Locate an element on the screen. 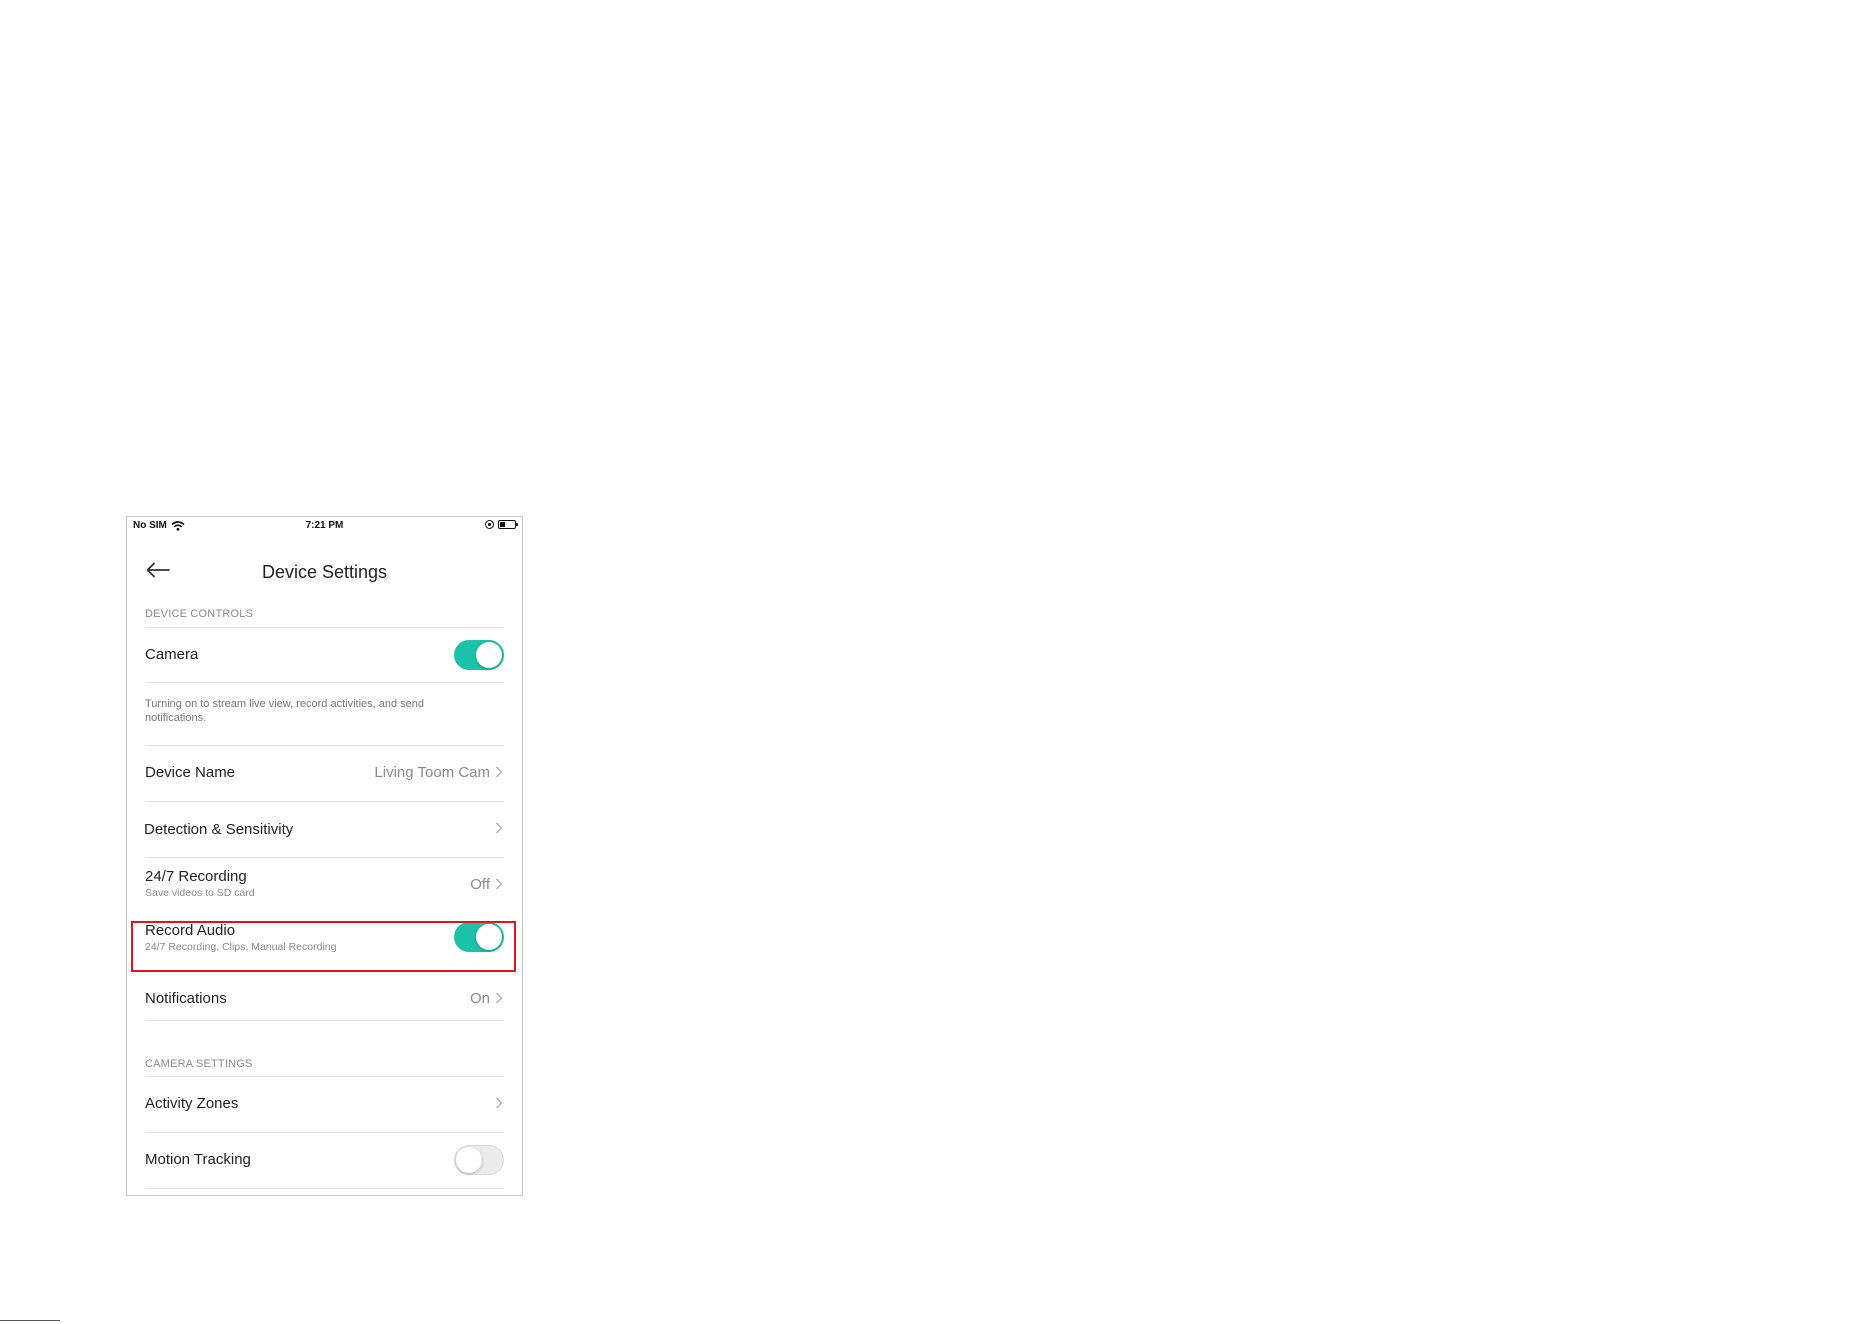 The height and width of the screenshot is (1324, 1872). detection-sensitivity-label: Detection & Sensitivity is located at coordinates (219, 829).